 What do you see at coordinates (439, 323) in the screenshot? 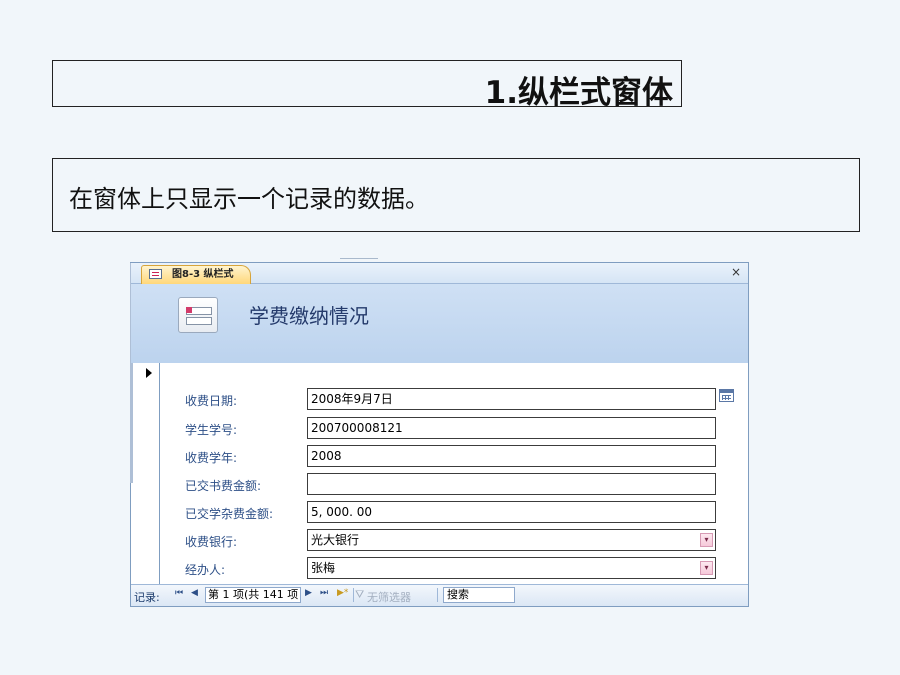
I see `form-header: 学费缴纳情况` at bounding box center [439, 323].